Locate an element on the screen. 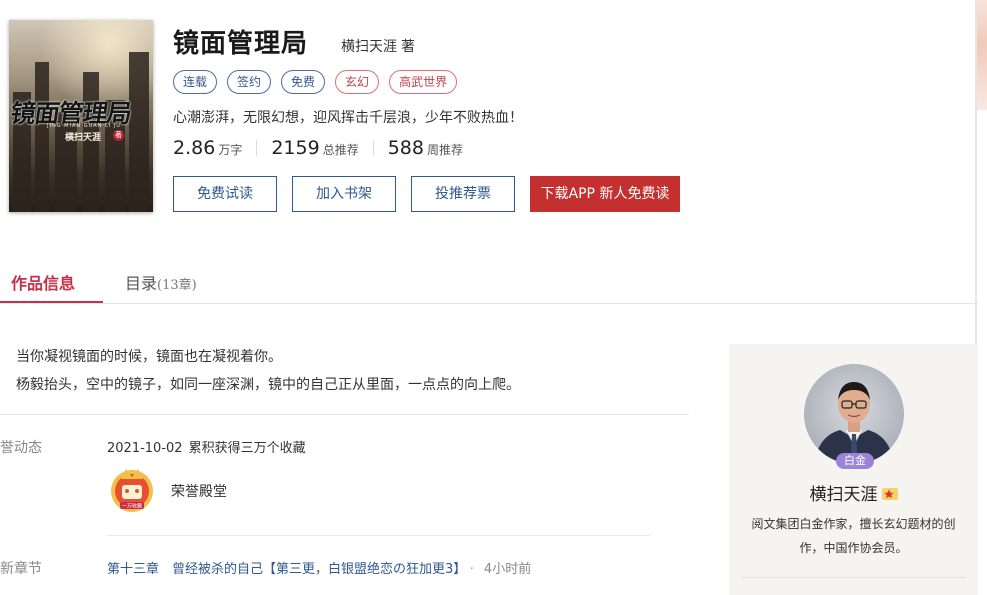 The height and width of the screenshot is (595, 987). author-card-name: 横扫天涯 is located at coordinates (853, 492).